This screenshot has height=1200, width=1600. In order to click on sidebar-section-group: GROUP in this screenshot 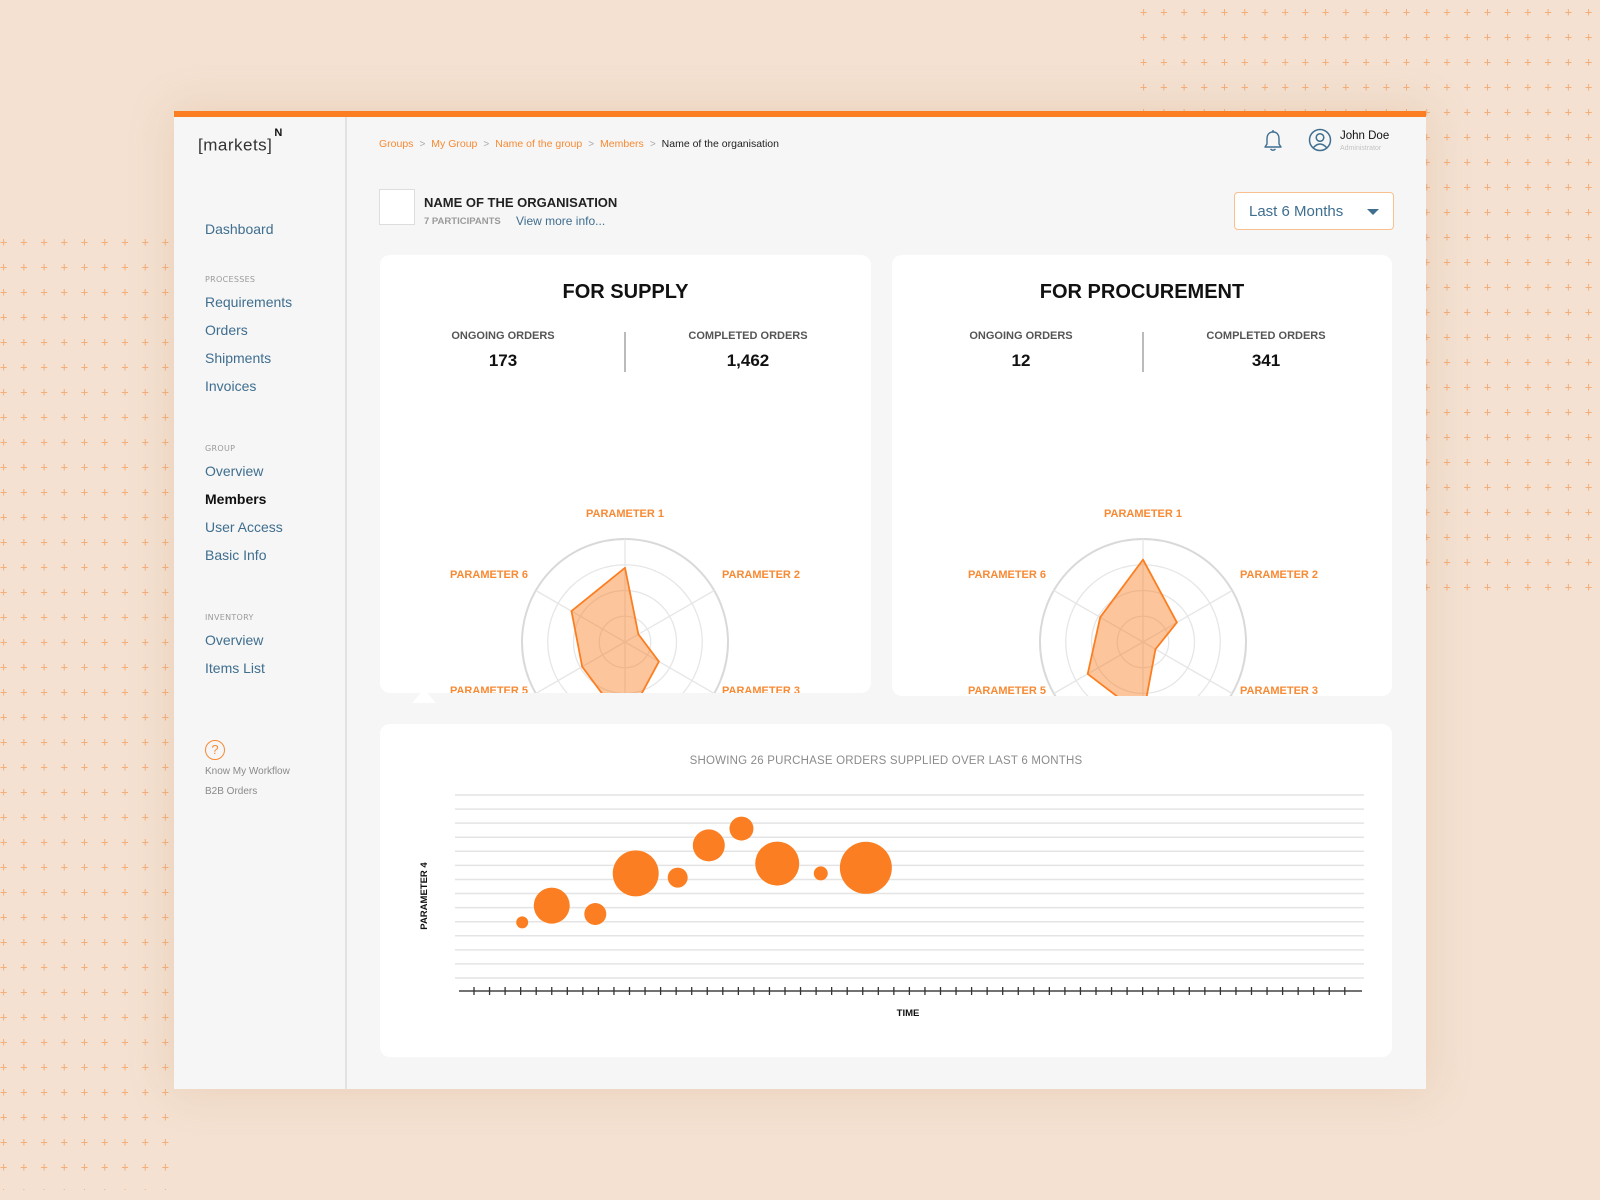, I will do `click(220, 448)`.